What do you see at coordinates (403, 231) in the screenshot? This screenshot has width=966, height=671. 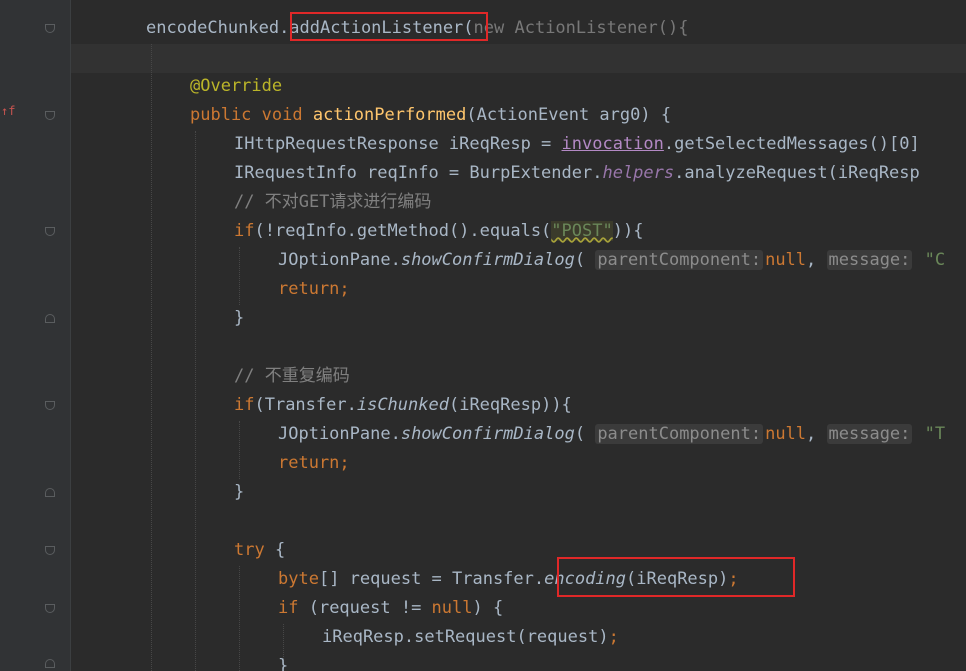 I see `code-token: (!reqInfo.getMethod().equals(` at bounding box center [403, 231].